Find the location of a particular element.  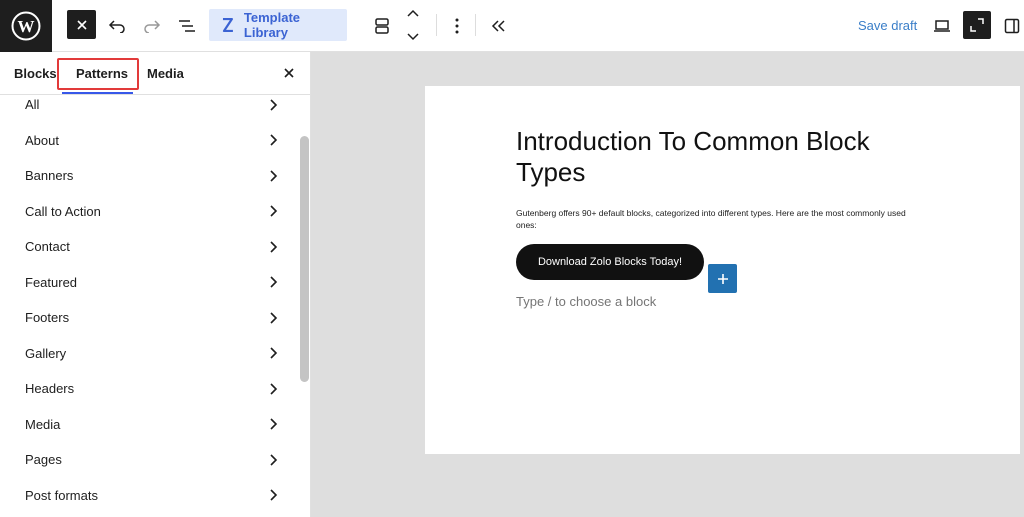

plus-icon is located at coordinates (722, 278).